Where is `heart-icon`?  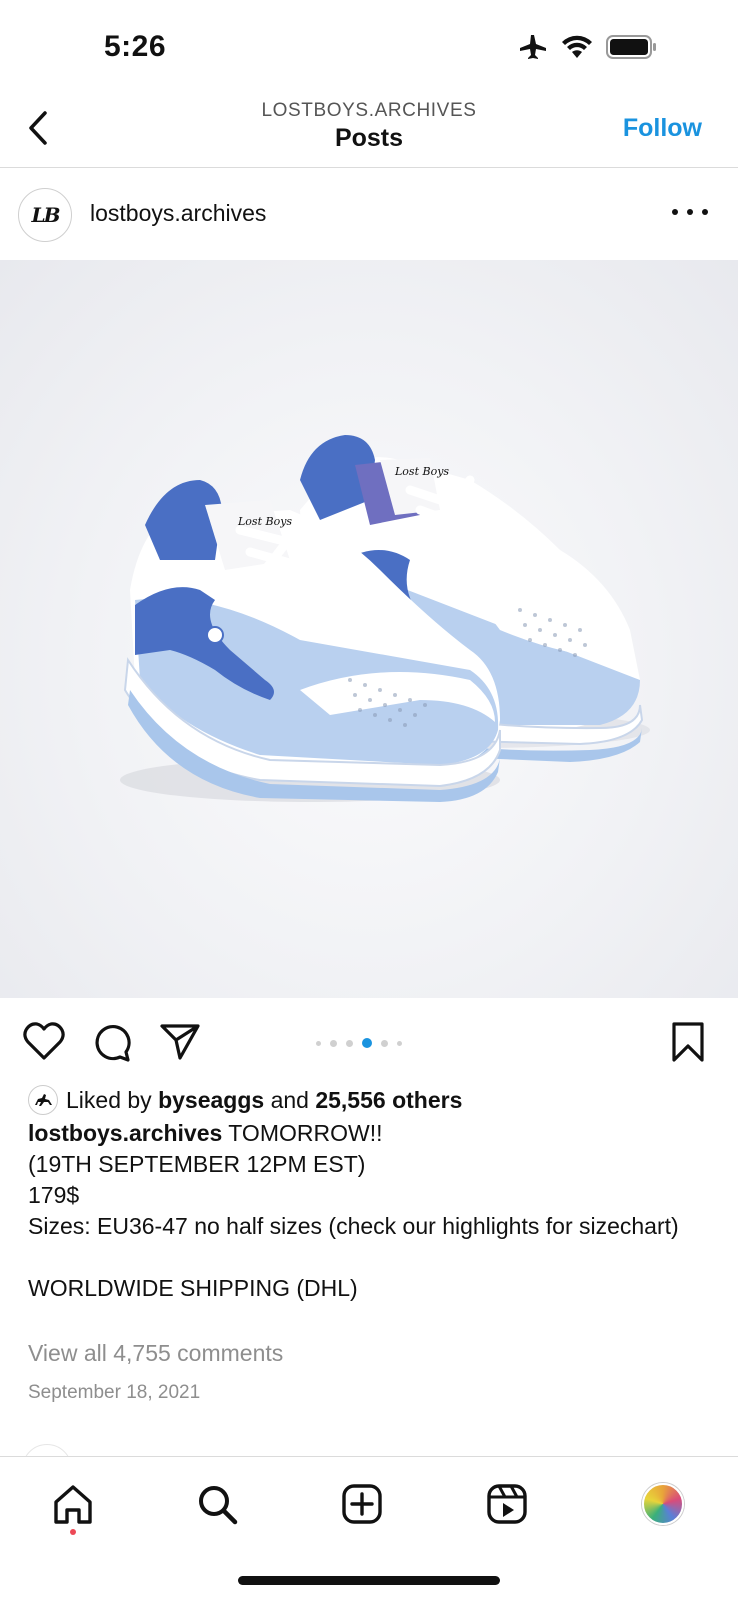 heart-icon is located at coordinates (44, 1041).